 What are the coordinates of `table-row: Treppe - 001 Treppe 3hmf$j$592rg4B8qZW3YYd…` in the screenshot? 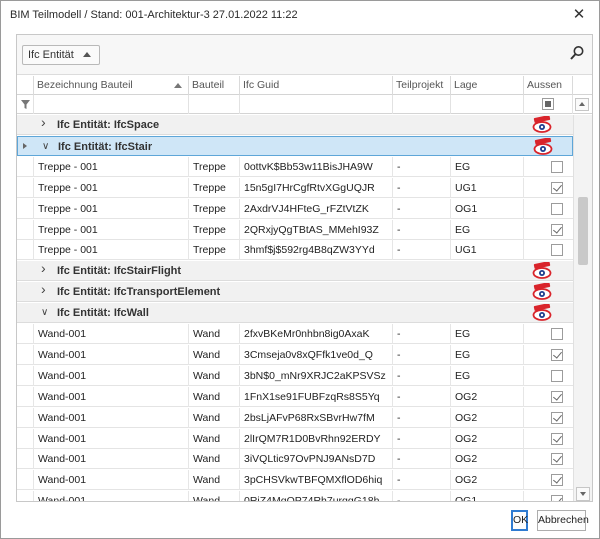 It's located at (295, 250).